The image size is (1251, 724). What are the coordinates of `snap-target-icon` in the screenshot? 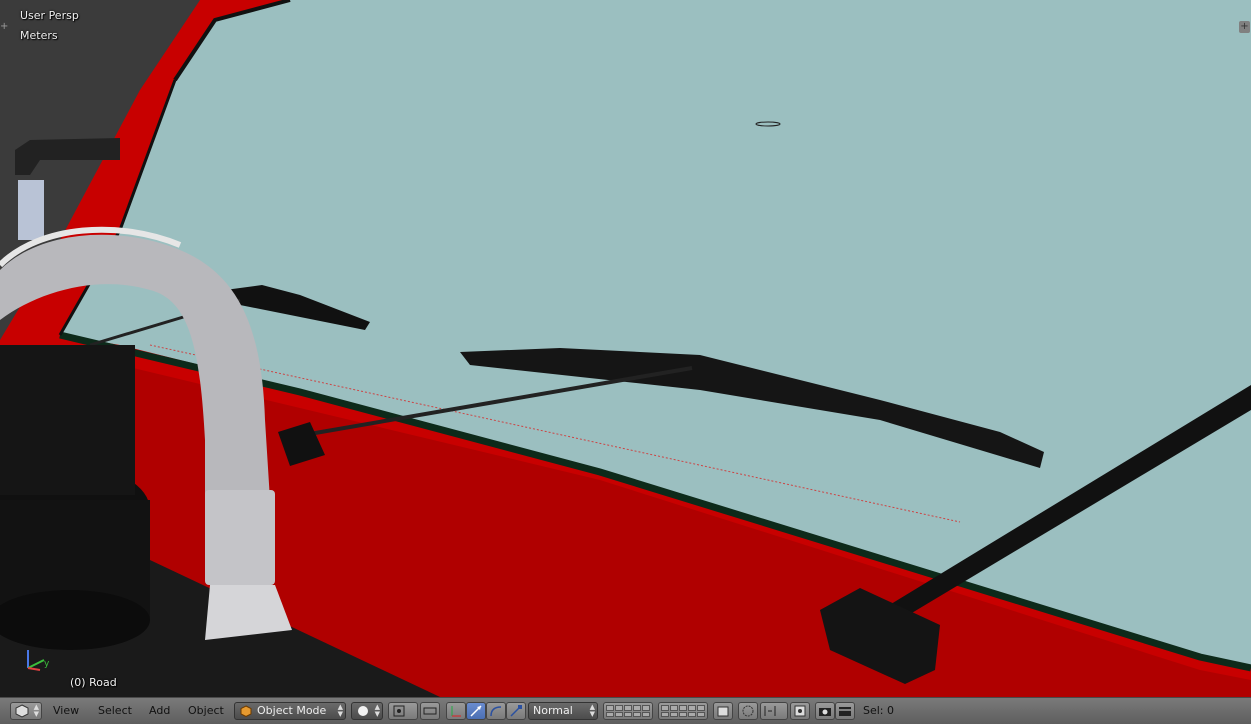 It's located at (800, 711).